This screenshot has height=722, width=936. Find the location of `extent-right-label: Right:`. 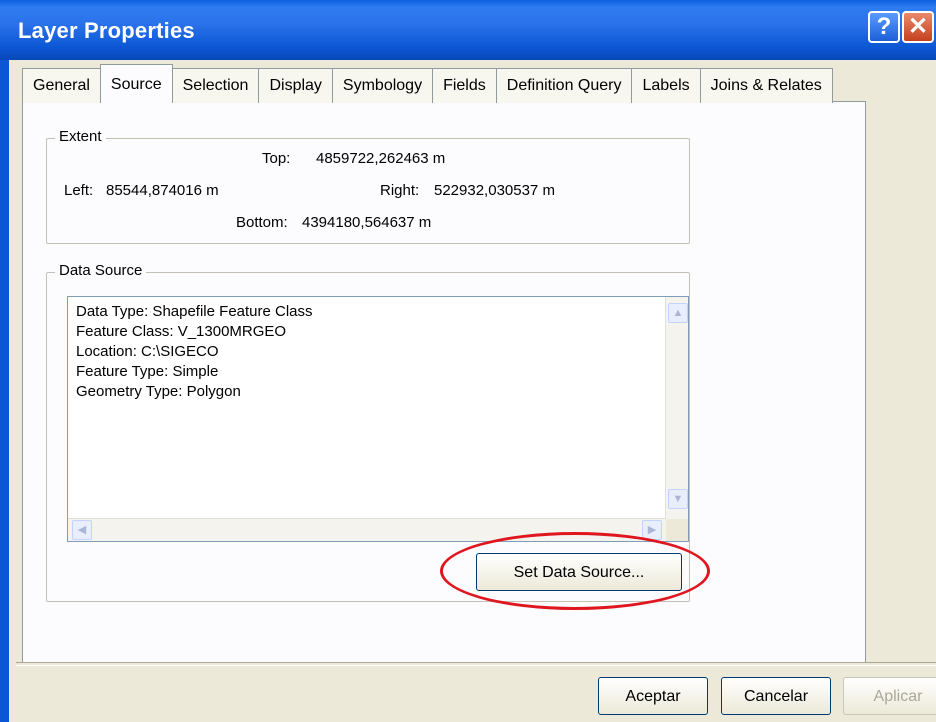

extent-right-label: Right: is located at coordinates (400, 190).